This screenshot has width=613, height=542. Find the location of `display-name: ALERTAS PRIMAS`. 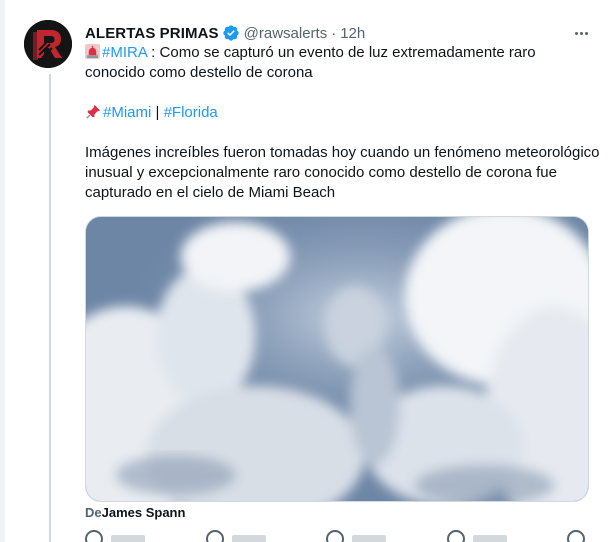

display-name: ALERTAS PRIMAS is located at coordinates (152, 33).